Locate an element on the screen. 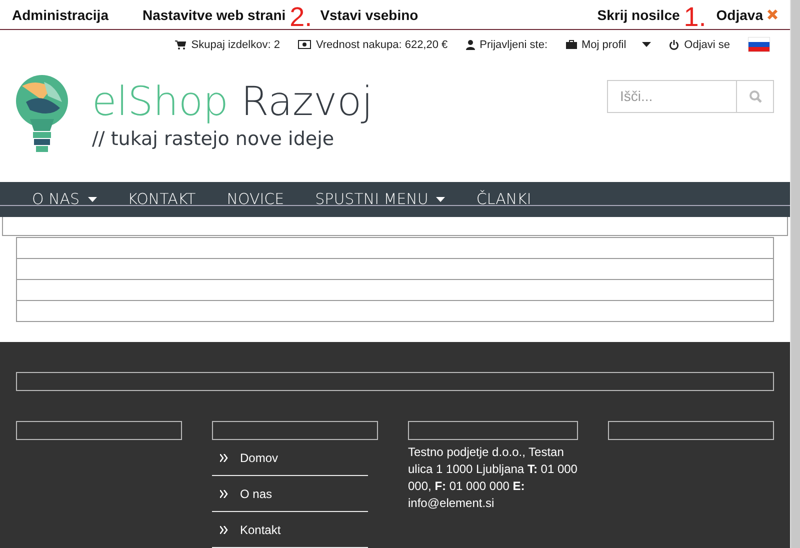  scrollbar is located at coordinates (795, 274).